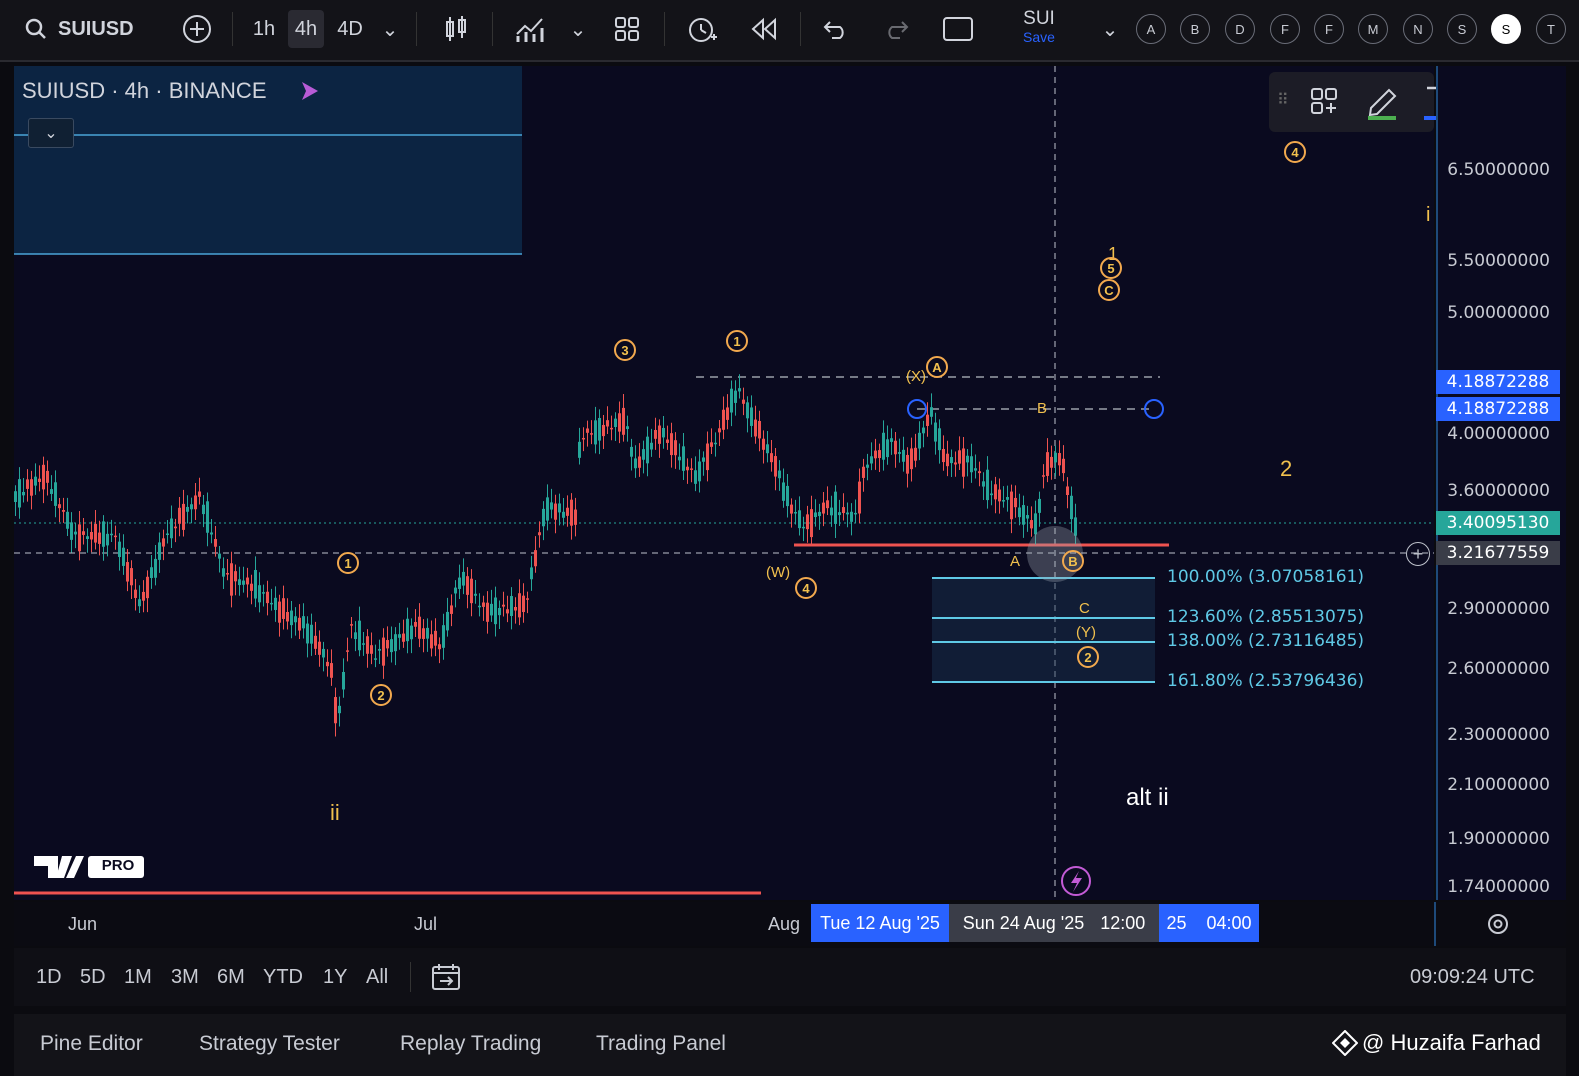 This screenshot has width=1579, height=1076. Describe the element at coordinates (1472, 977) in the screenshot. I see `clock-label: 09:09:24 UTC` at that location.